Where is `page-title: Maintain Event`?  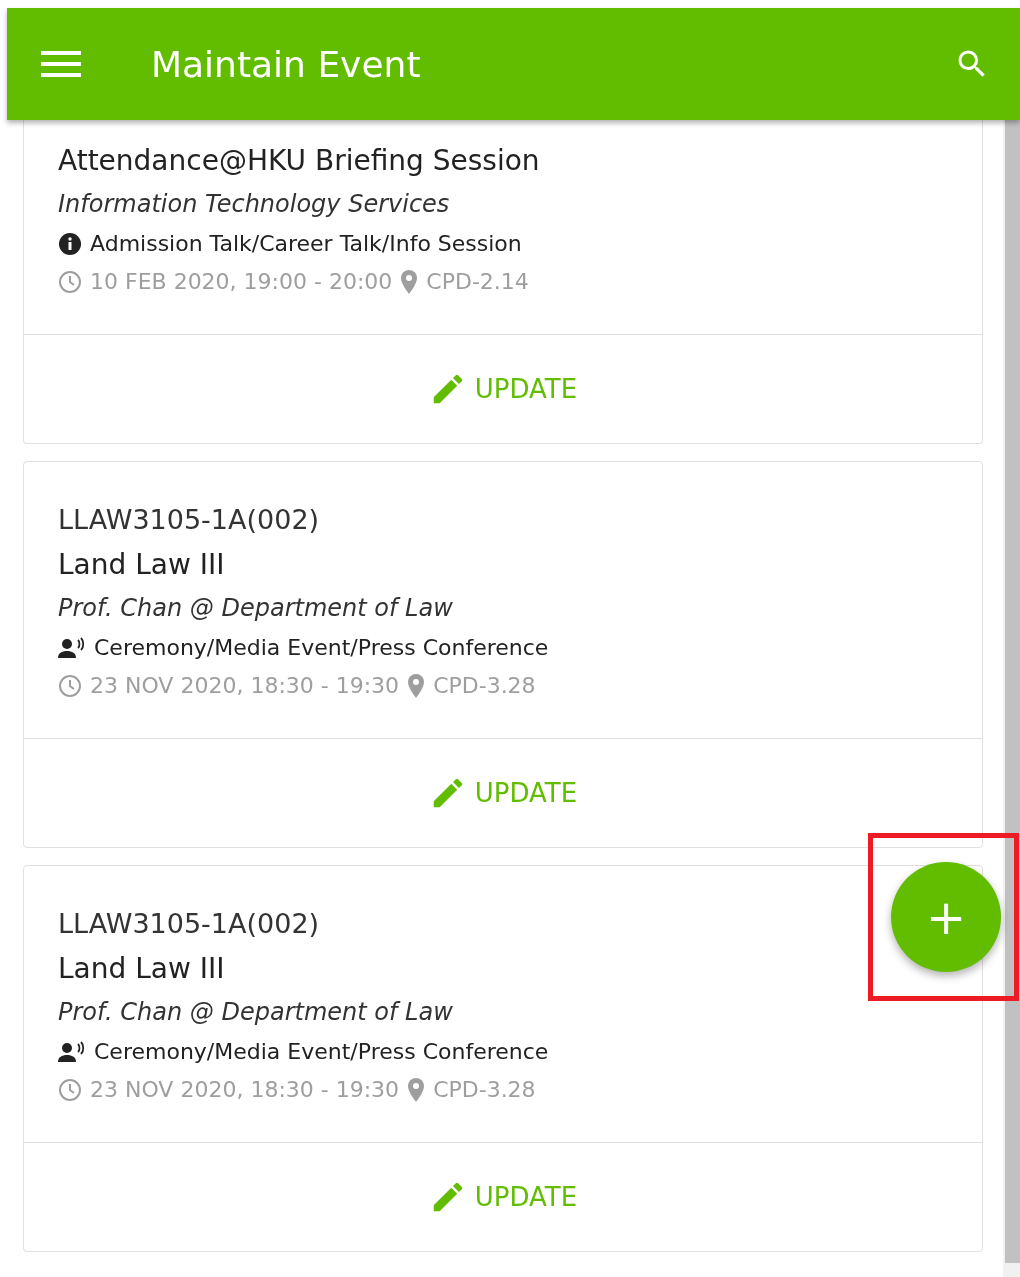
page-title: Maintain Event is located at coordinates (286, 64).